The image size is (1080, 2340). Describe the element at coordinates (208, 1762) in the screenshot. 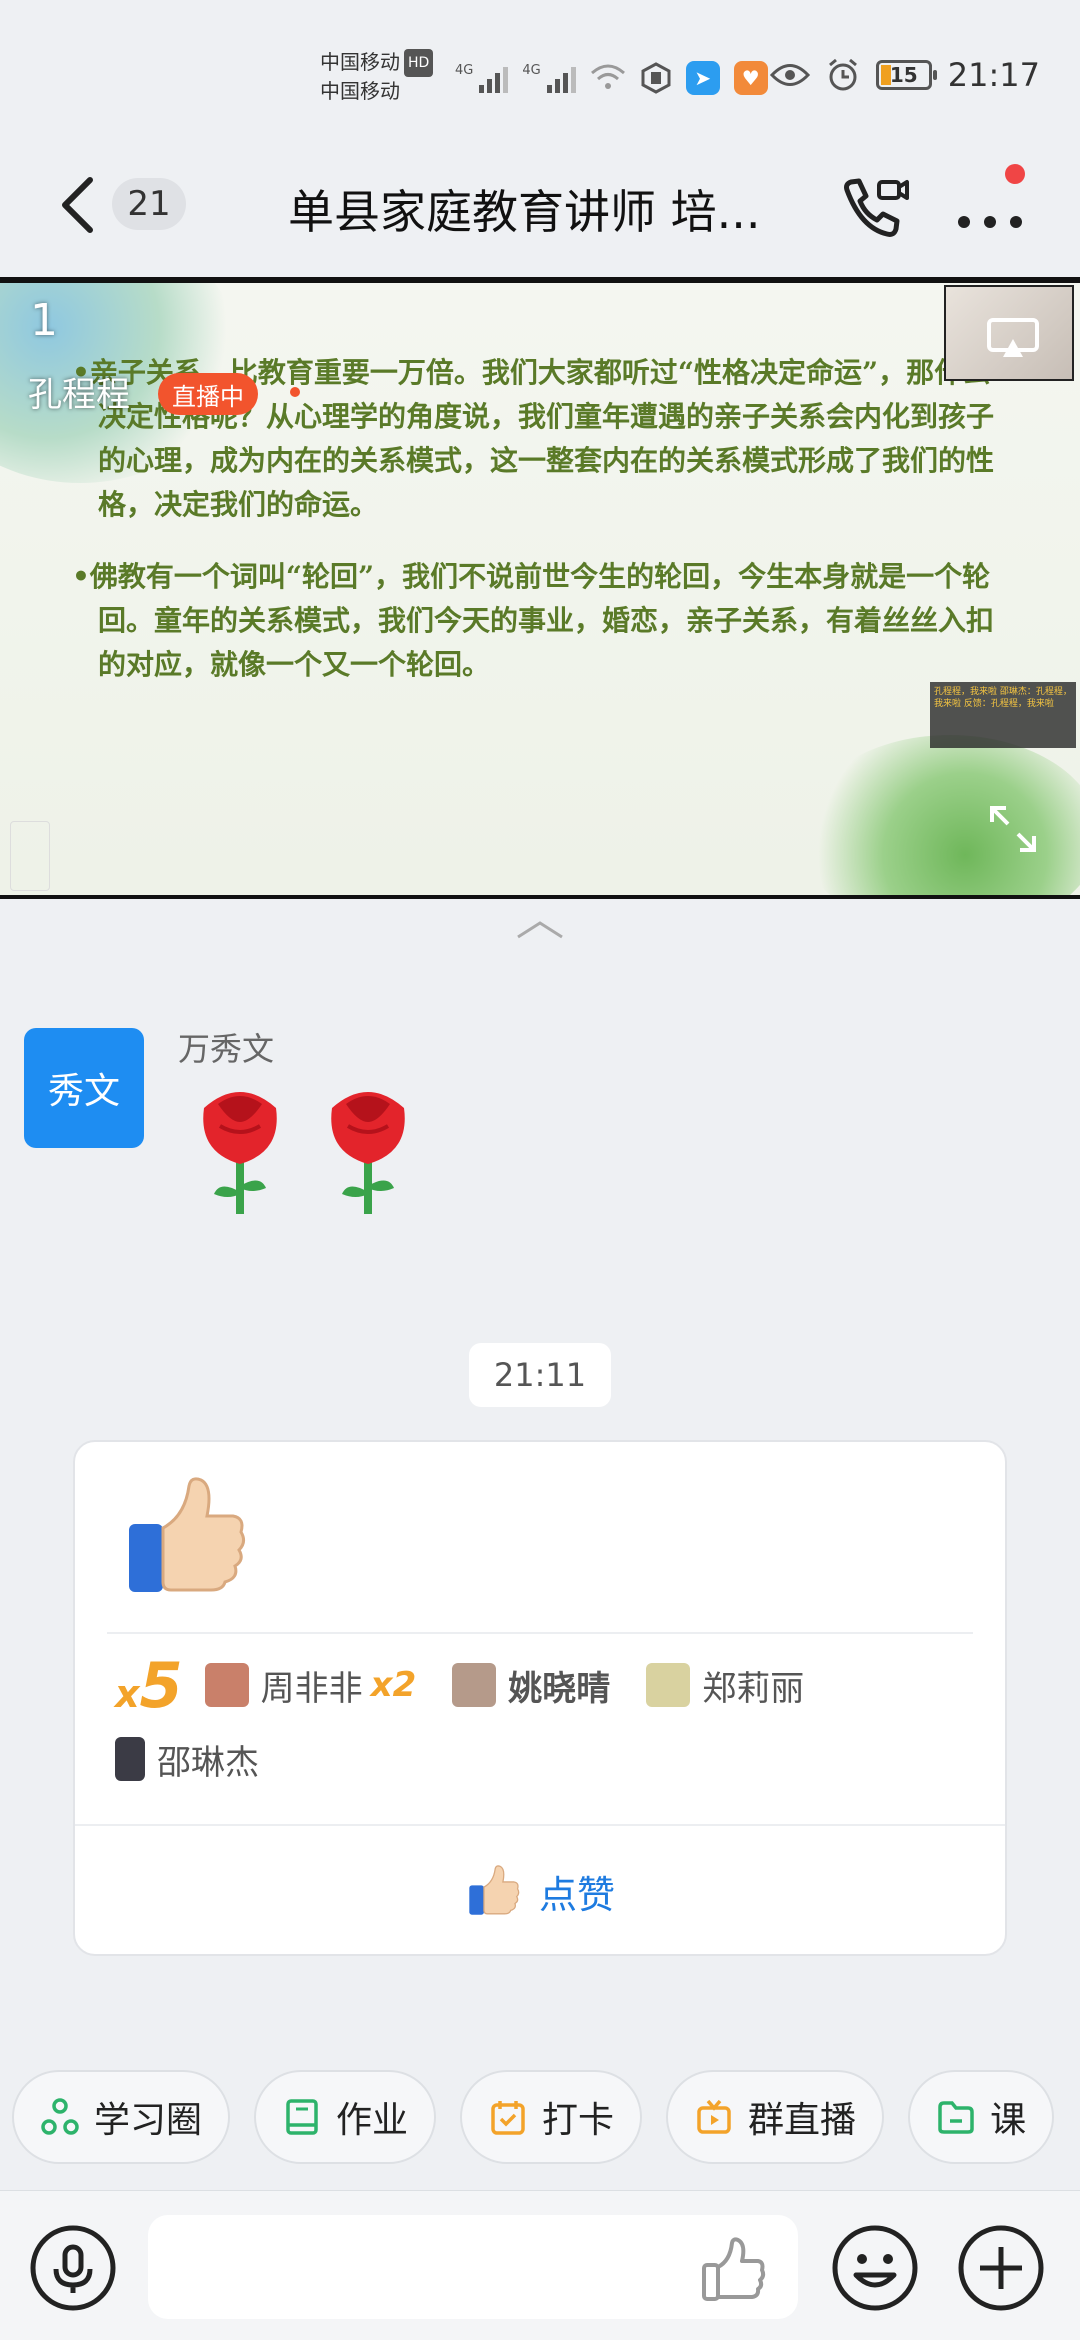

I see `liker-name: 邵琳杰` at that location.